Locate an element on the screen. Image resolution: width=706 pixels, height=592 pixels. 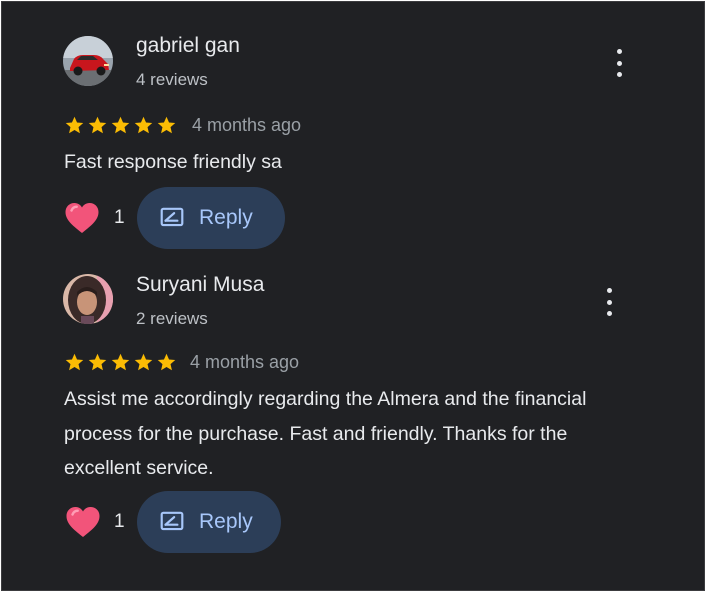
author-avatar is located at coordinates (88, 299).